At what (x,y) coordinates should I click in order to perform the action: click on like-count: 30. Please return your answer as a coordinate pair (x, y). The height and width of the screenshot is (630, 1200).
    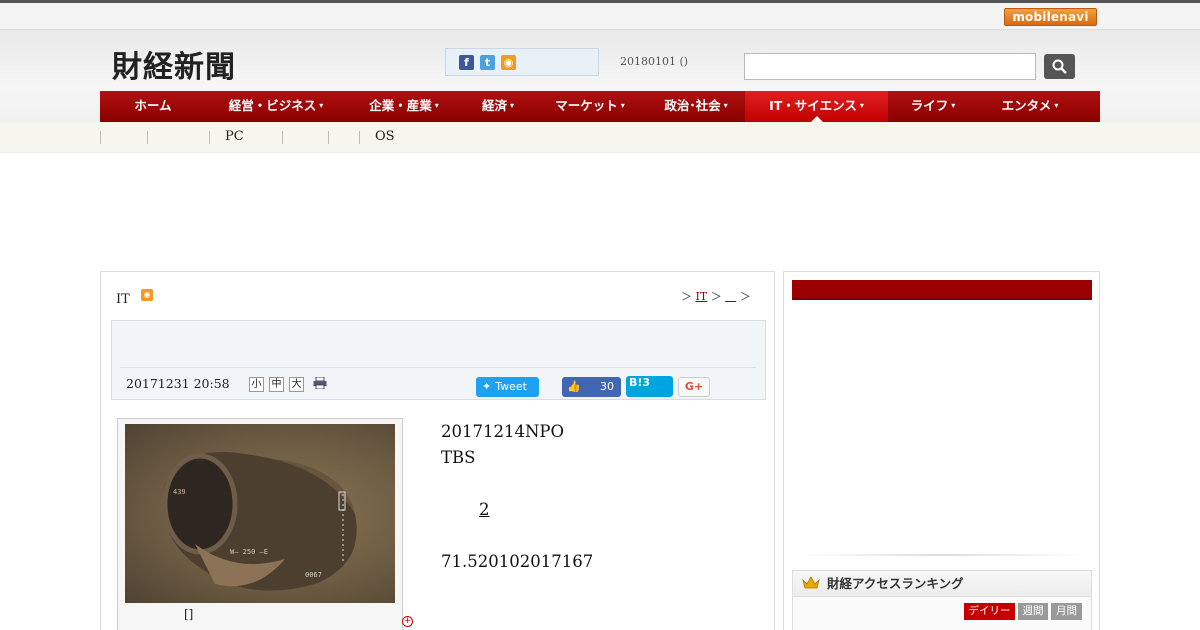
    Looking at the image, I should click on (607, 386).